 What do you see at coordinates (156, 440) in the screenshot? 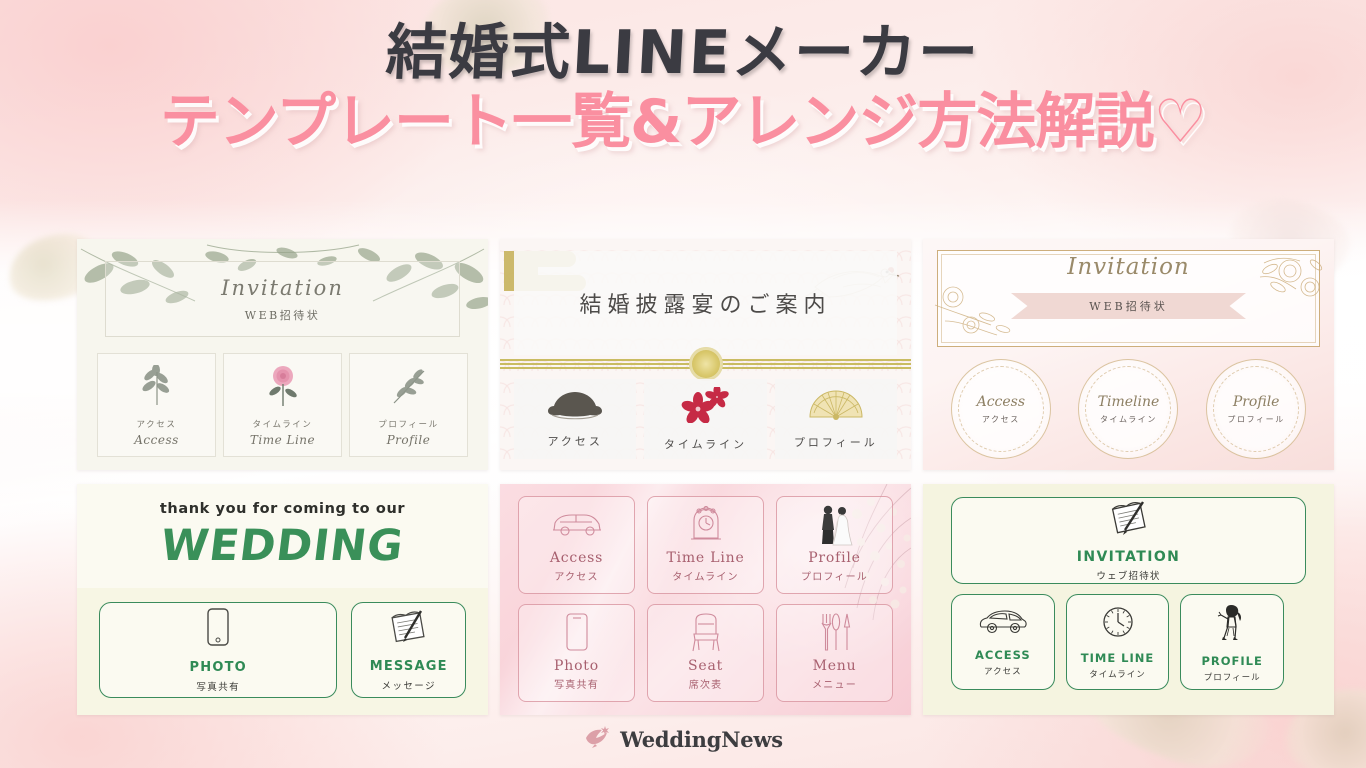
I see `card1-tile-en: Access` at bounding box center [156, 440].